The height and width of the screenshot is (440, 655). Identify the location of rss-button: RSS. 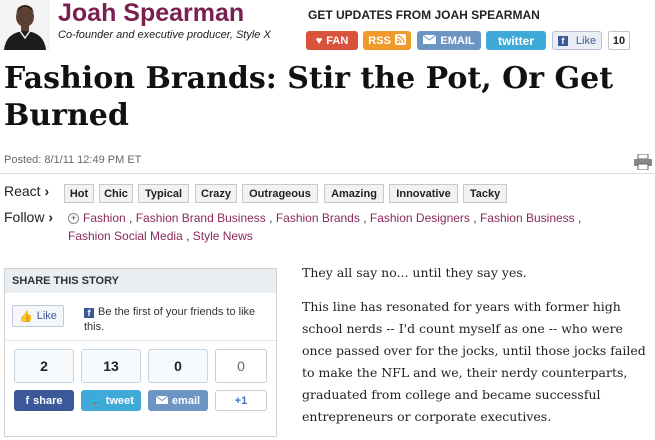
(387, 40).